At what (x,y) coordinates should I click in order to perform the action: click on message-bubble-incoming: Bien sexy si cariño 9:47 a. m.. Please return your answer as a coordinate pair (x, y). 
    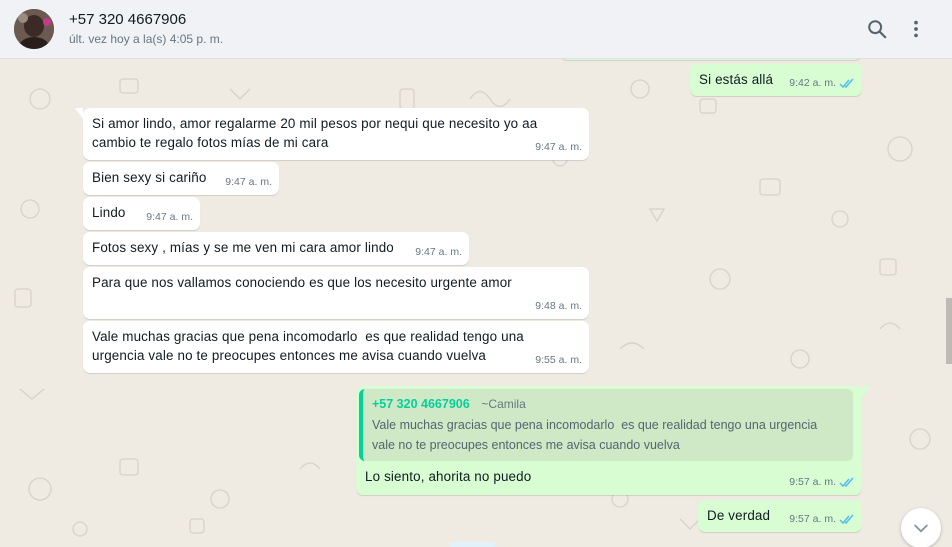
    Looking at the image, I should click on (181, 178).